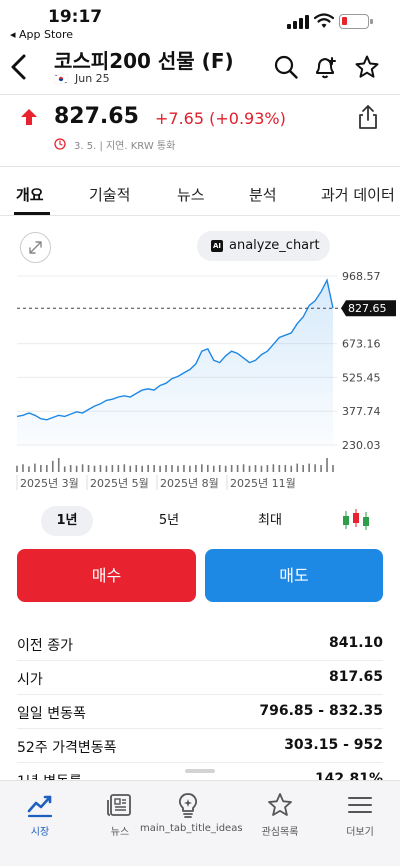  What do you see at coordinates (40, 806) in the screenshot?
I see `market-chart-icon` at bounding box center [40, 806].